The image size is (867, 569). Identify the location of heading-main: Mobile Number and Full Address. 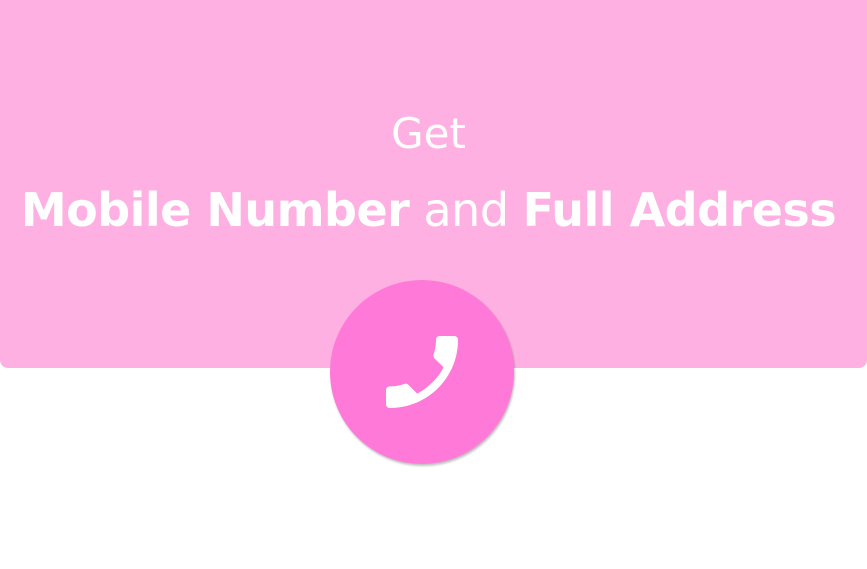
(428, 210).